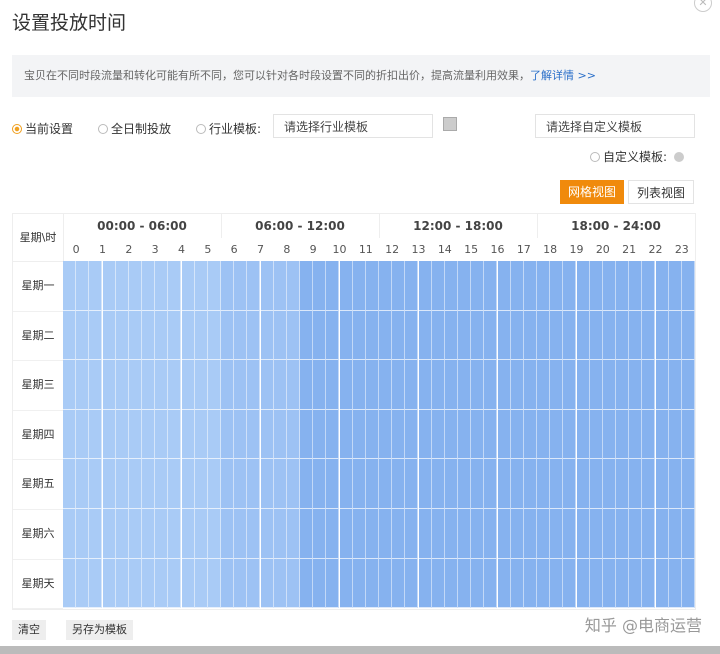  I want to click on clear-button: 清空, so click(29, 630).